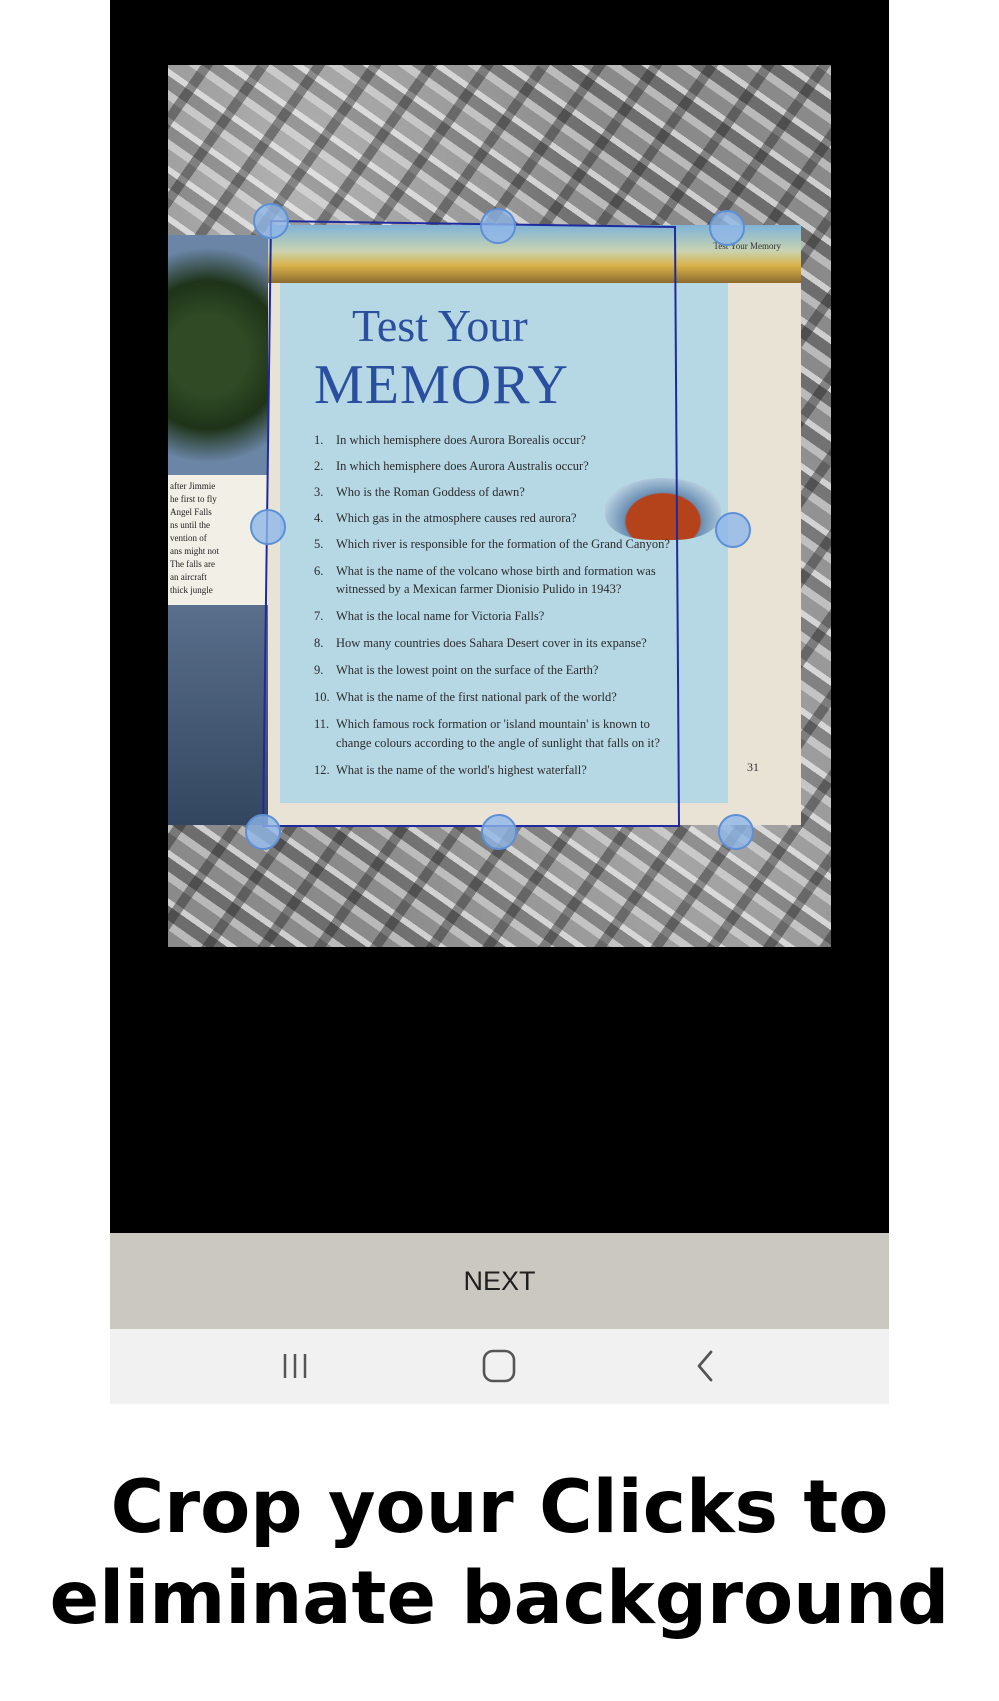 The image size is (999, 1701). Describe the element at coordinates (736, 832) in the screenshot. I see `crop-handle-bottom-right` at that location.